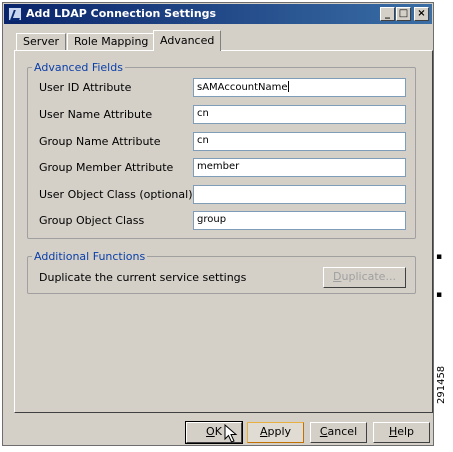 This screenshot has width=453, height=452. Describe the element at coordinates (143, 277) in the screenshot. I see `duplicate-description: Duplicate the current service settings` at that location.